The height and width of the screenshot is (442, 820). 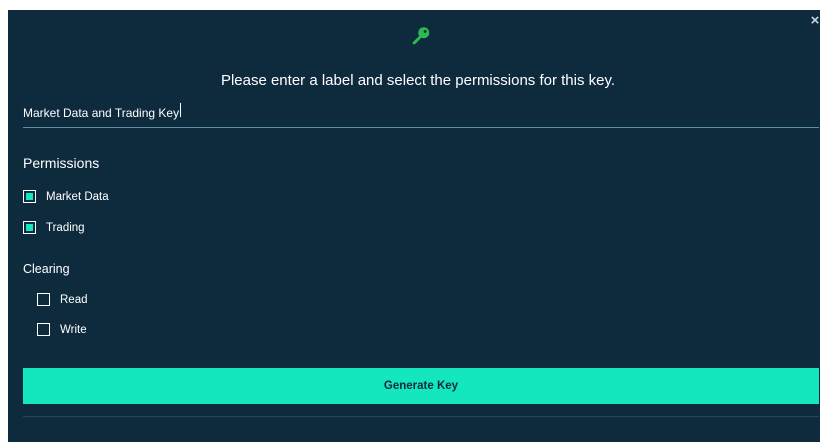 I want to click on checkbox-label: Market Data, so click(x=77, y=196).